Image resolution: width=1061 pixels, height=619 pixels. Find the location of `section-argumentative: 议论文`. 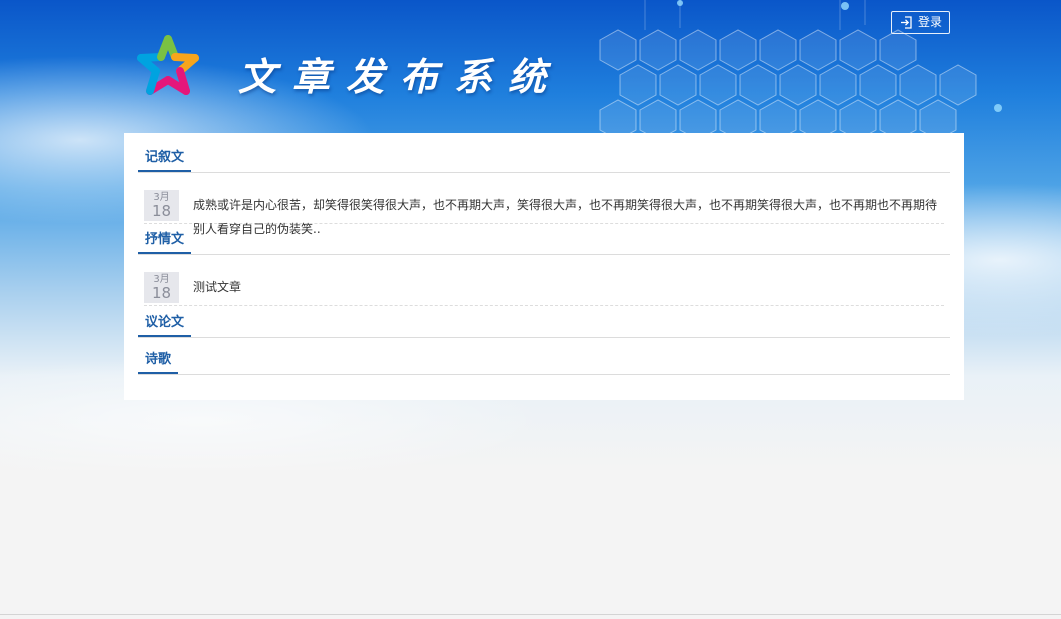

section-argumentative: 议论文 is located at coordinates (544, 324).